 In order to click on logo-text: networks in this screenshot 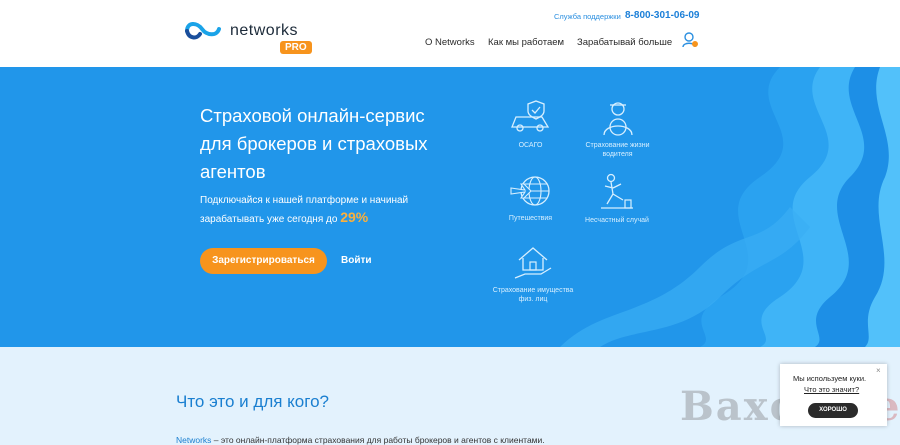, I will do `click(264, 30)`.